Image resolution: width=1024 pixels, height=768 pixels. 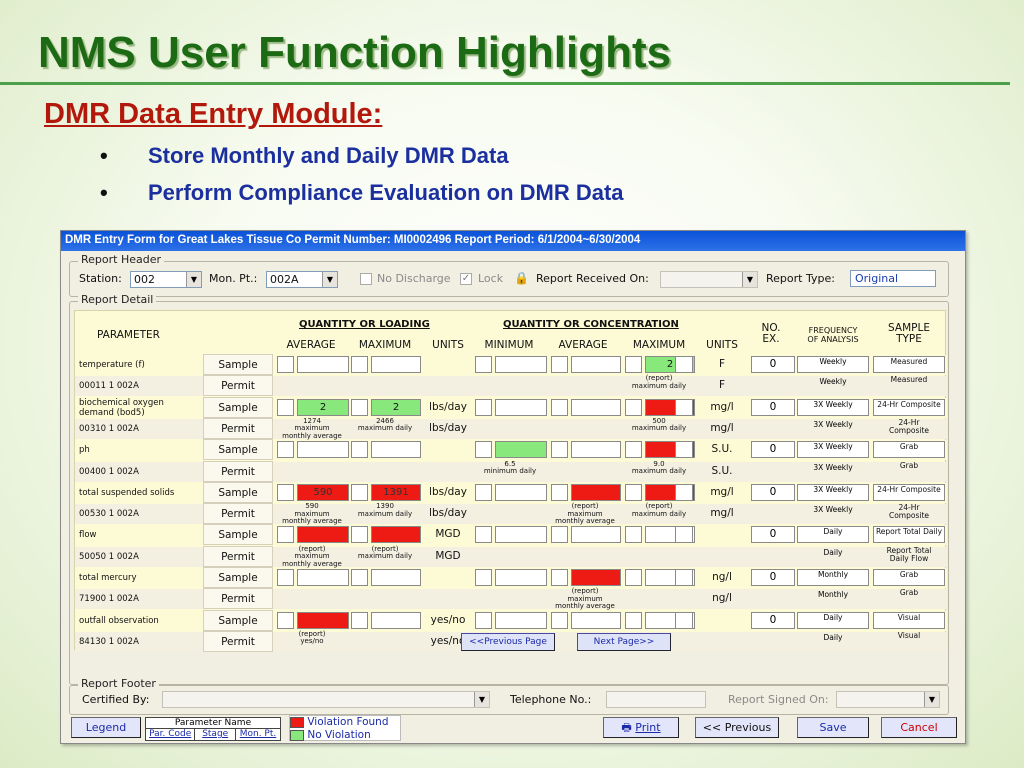 I want to click on value-input-avg: 2, so click(x=323, y=407).